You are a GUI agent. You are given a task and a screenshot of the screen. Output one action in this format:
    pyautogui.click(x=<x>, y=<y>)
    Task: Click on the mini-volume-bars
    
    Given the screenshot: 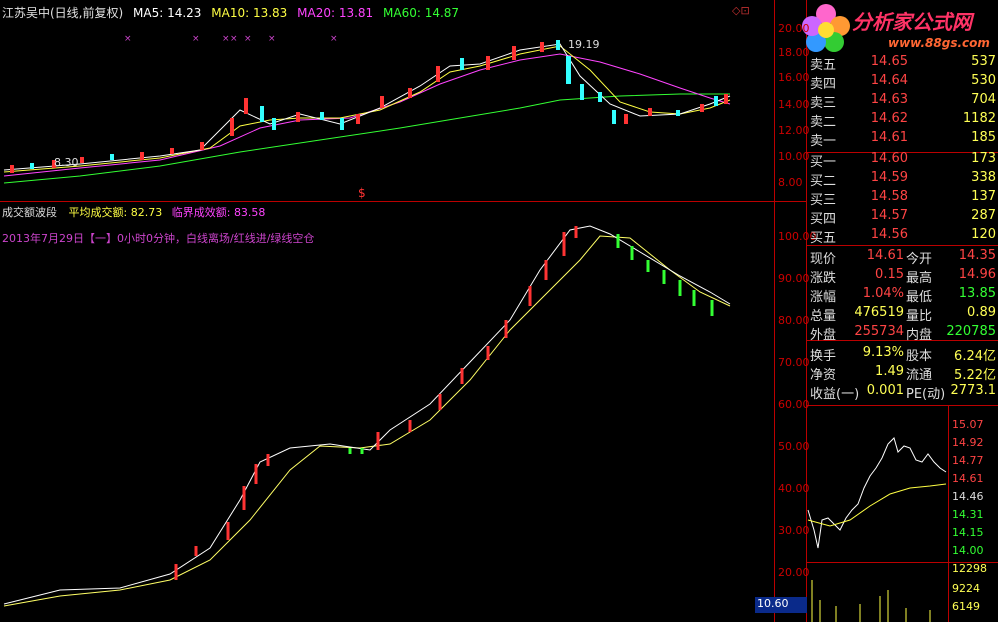 What is the action you would take?
    pyautogui.click(x=871, y=601)
    